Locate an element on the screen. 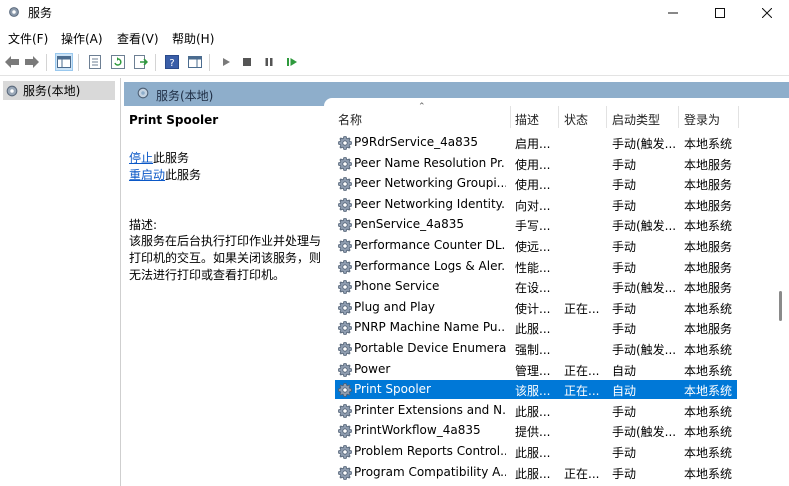 The image size is (789, 486). column-header-startup-type: 启动类型 is located at coordinates (636, 119).